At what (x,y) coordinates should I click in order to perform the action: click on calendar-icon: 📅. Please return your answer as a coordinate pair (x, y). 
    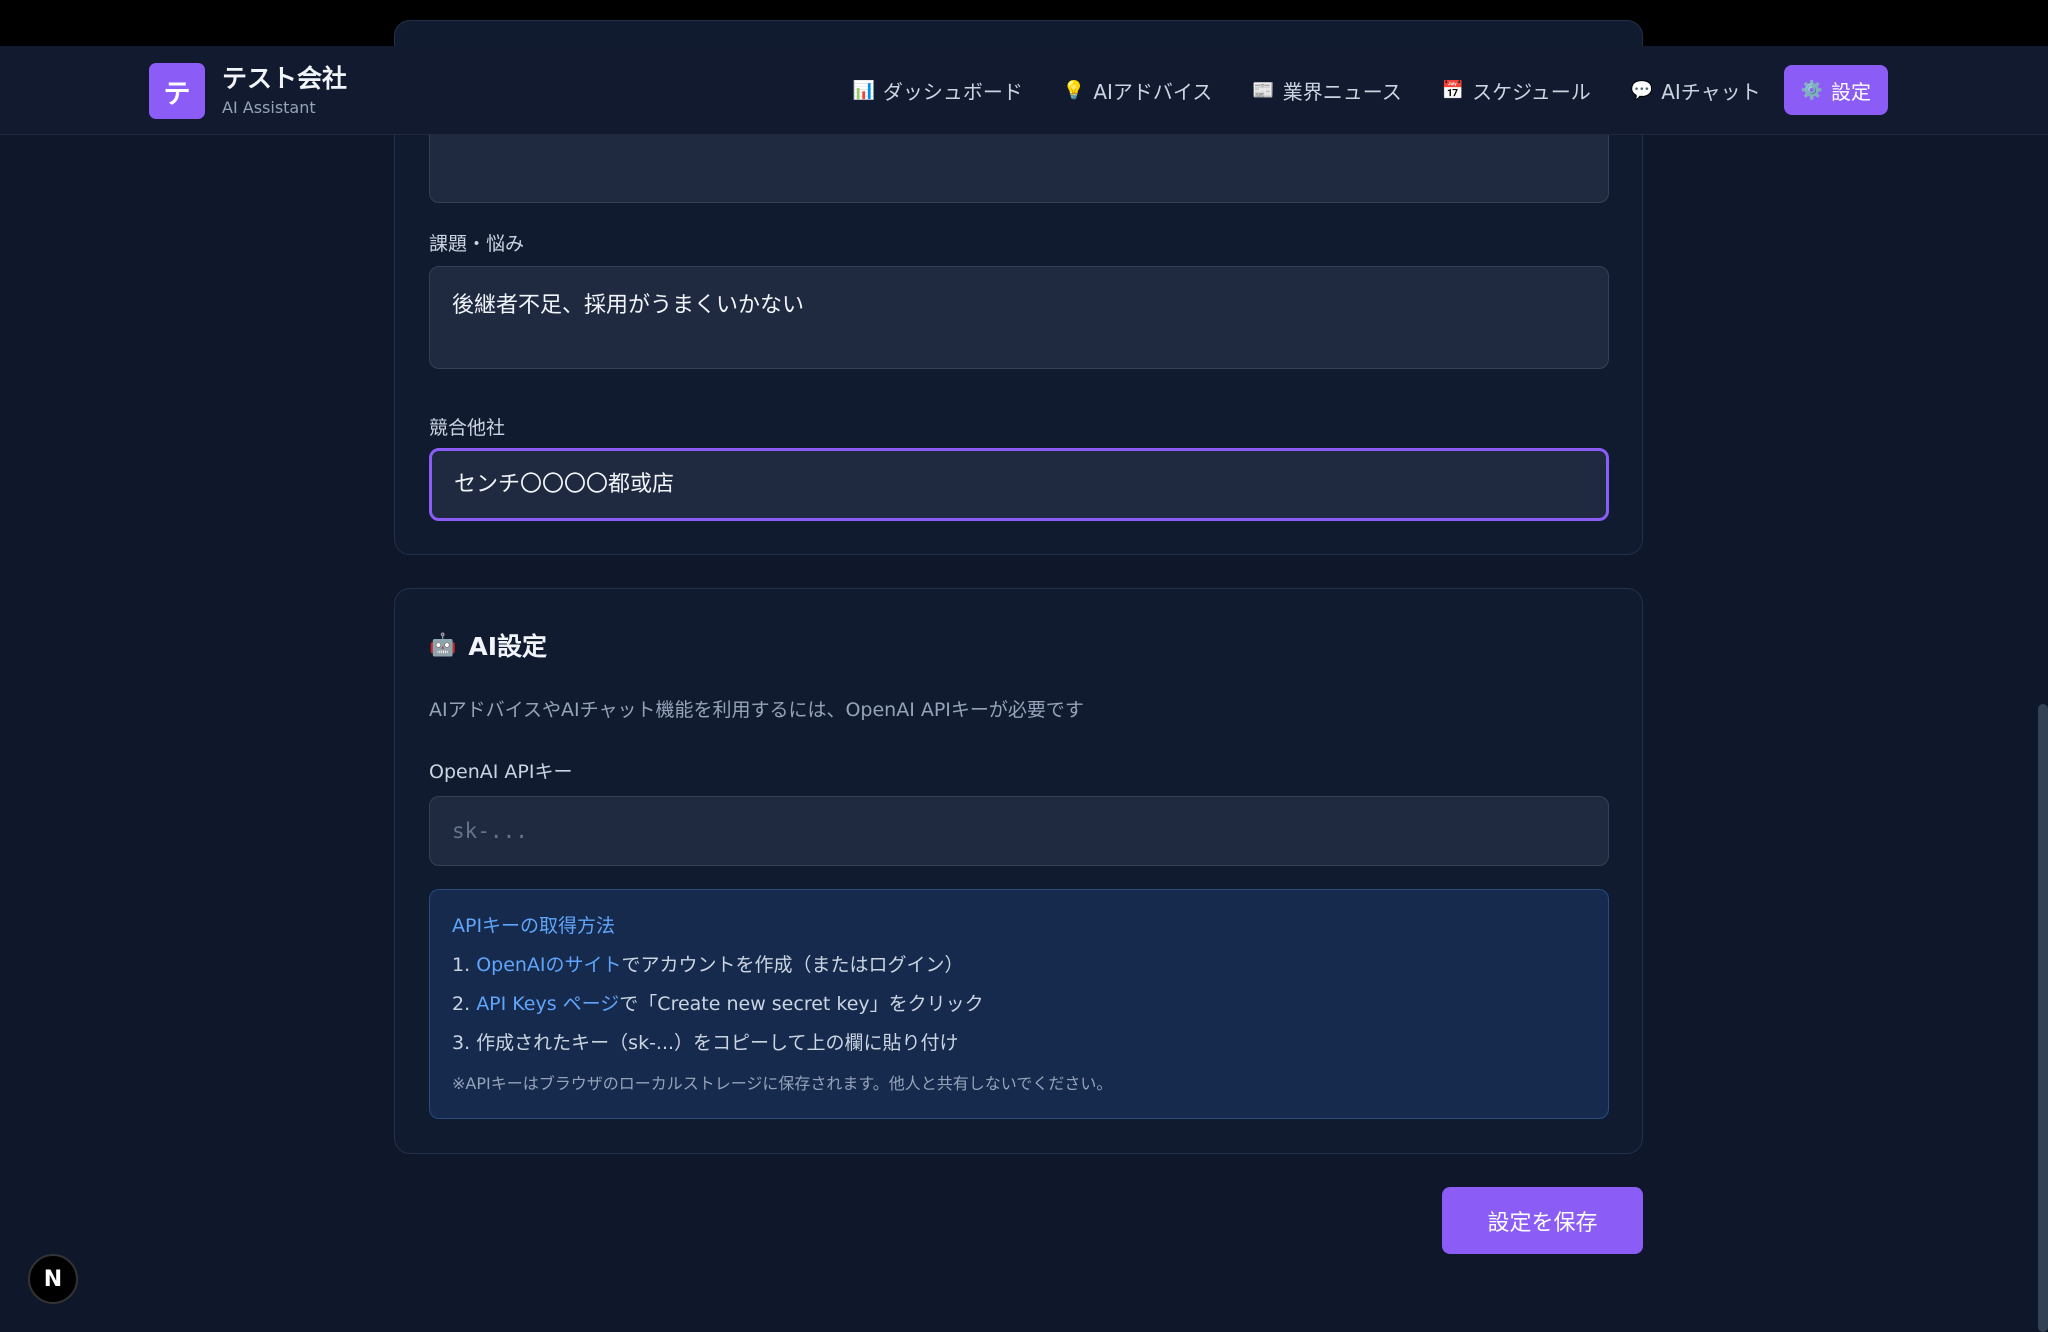
    Looking at the image, I should click on (1453, 90).